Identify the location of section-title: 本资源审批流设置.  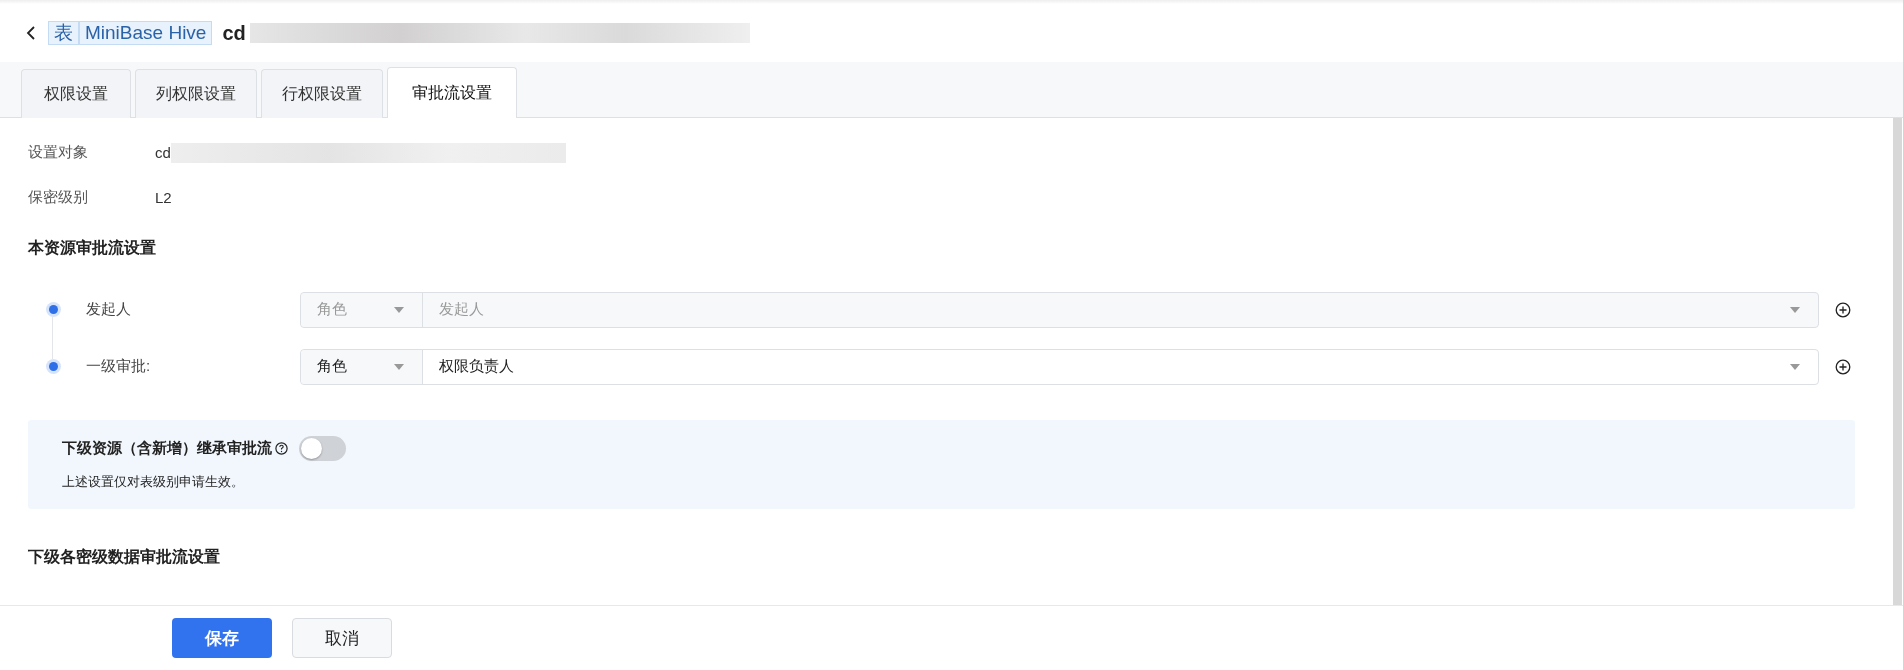
(92, 248).